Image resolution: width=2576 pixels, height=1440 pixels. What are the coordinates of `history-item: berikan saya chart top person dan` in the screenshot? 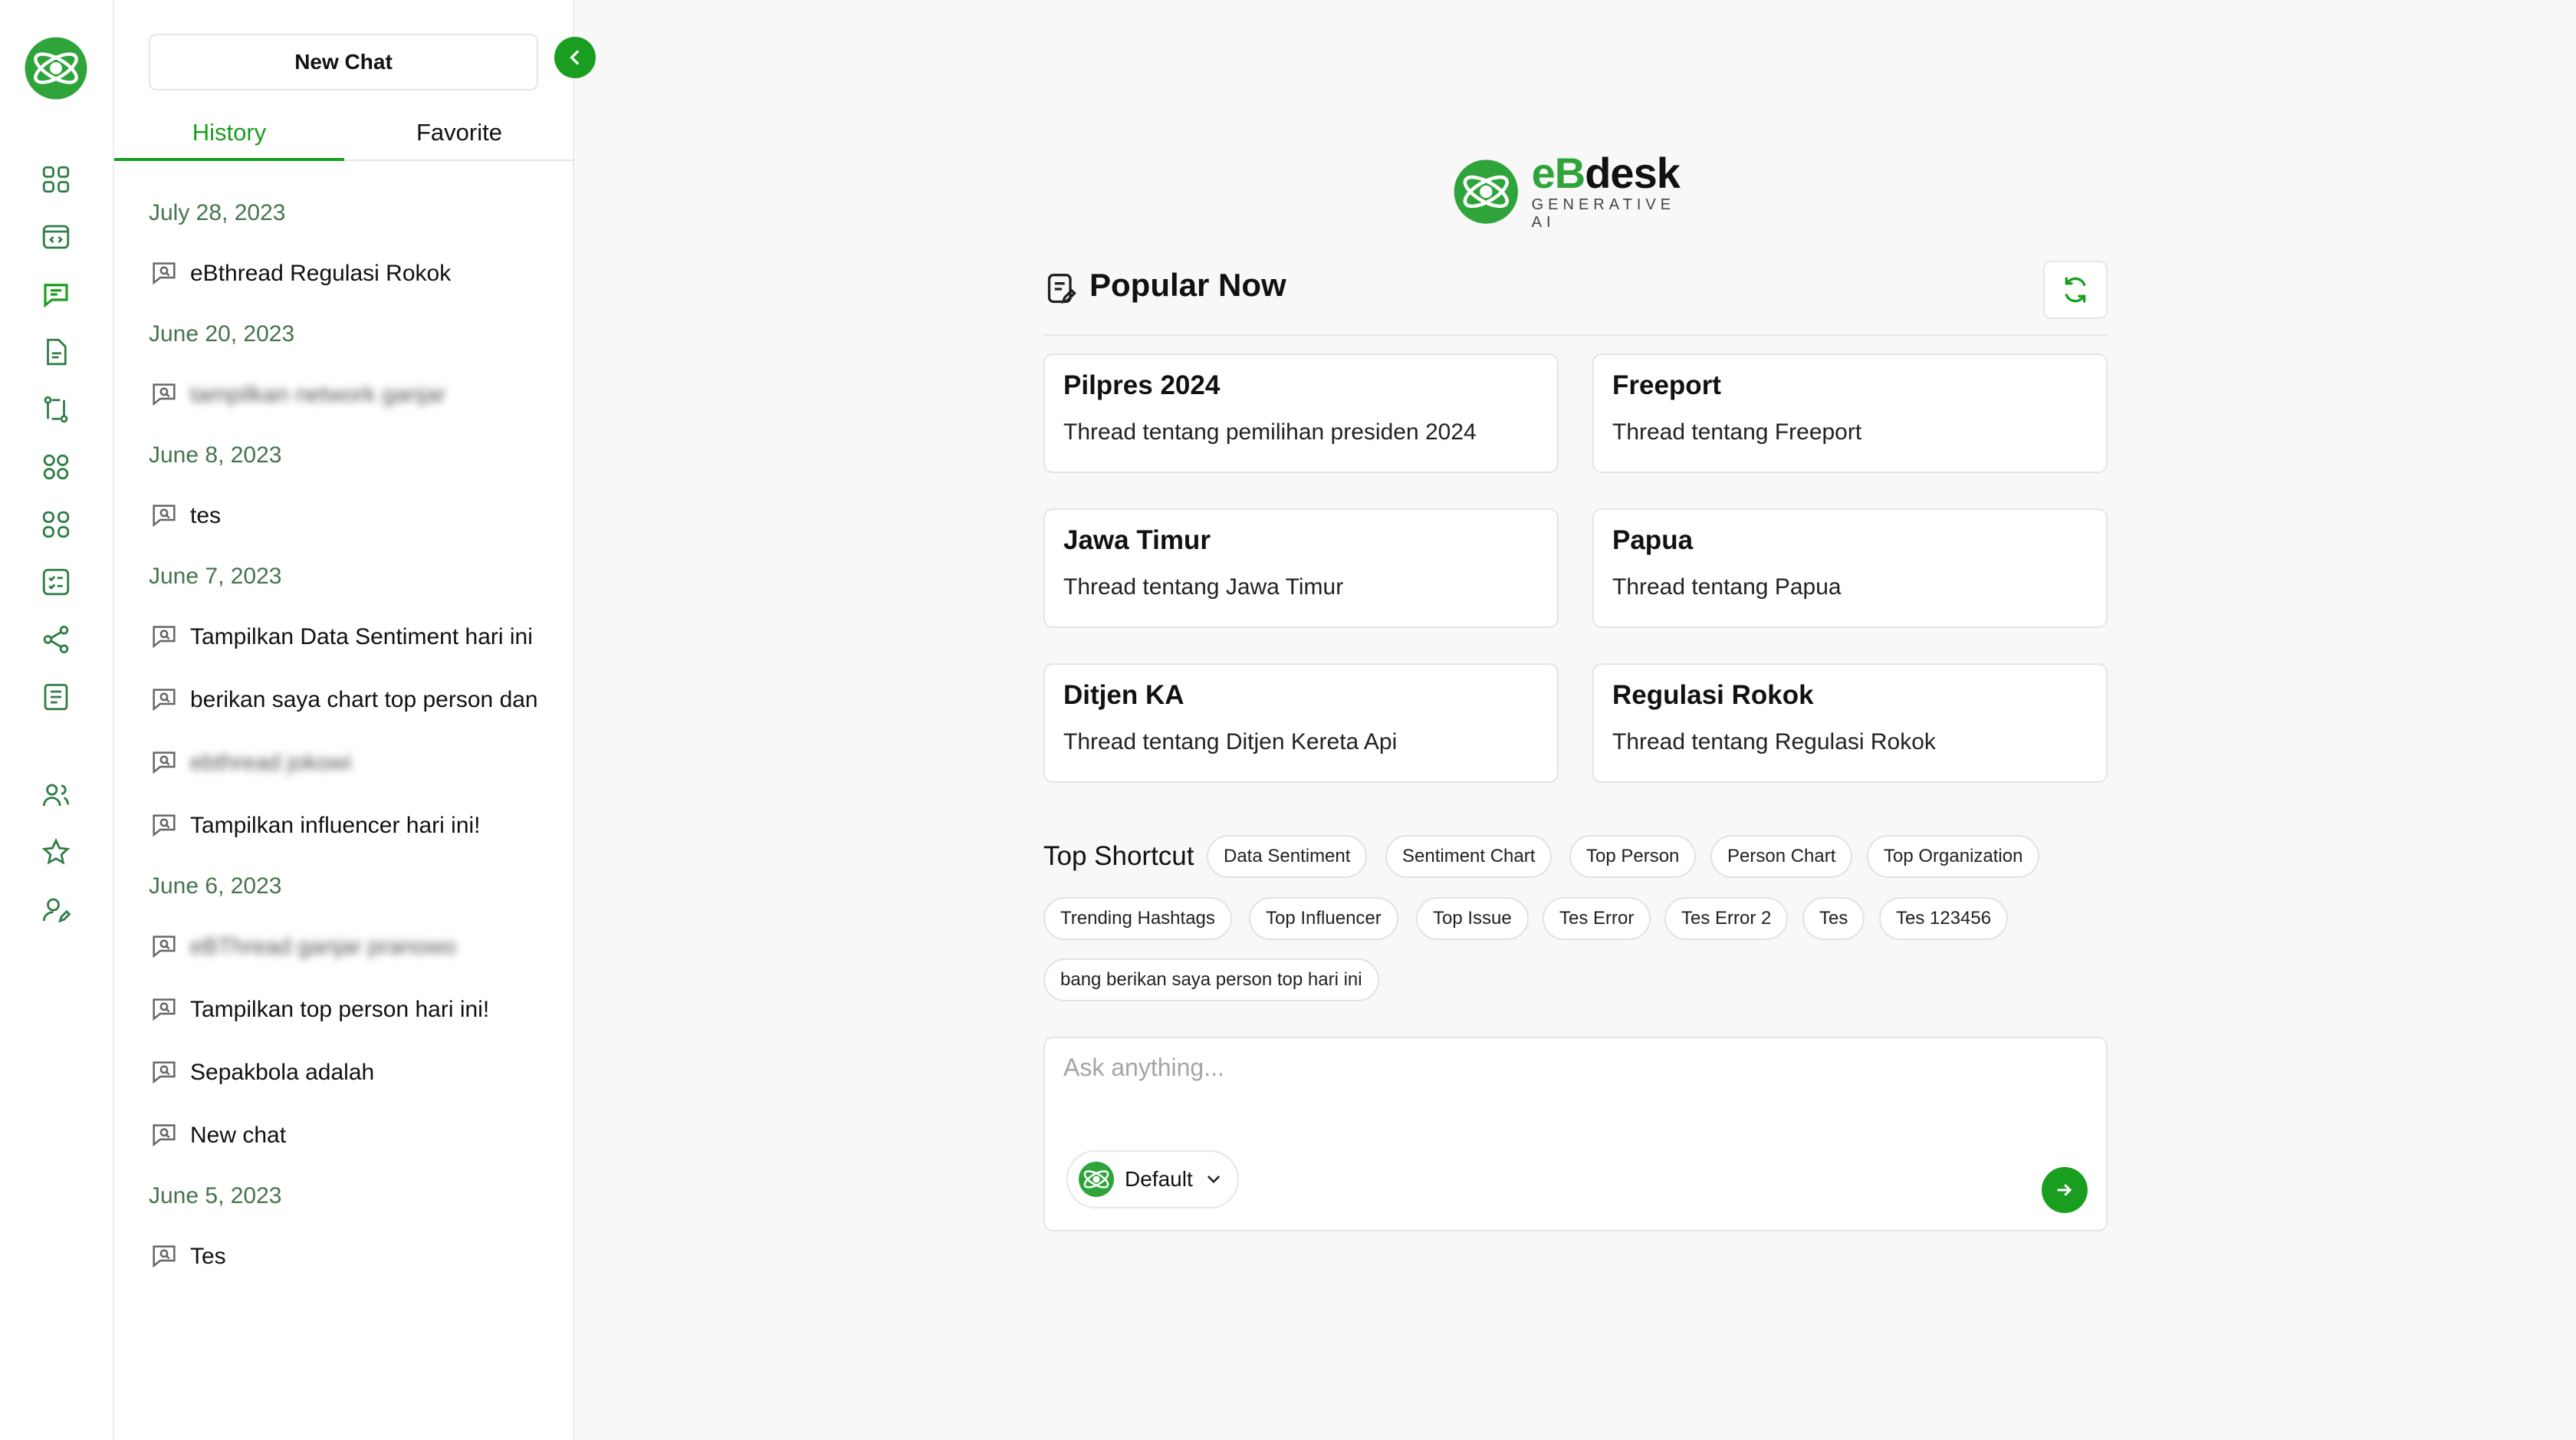 It's located at (352, 700).